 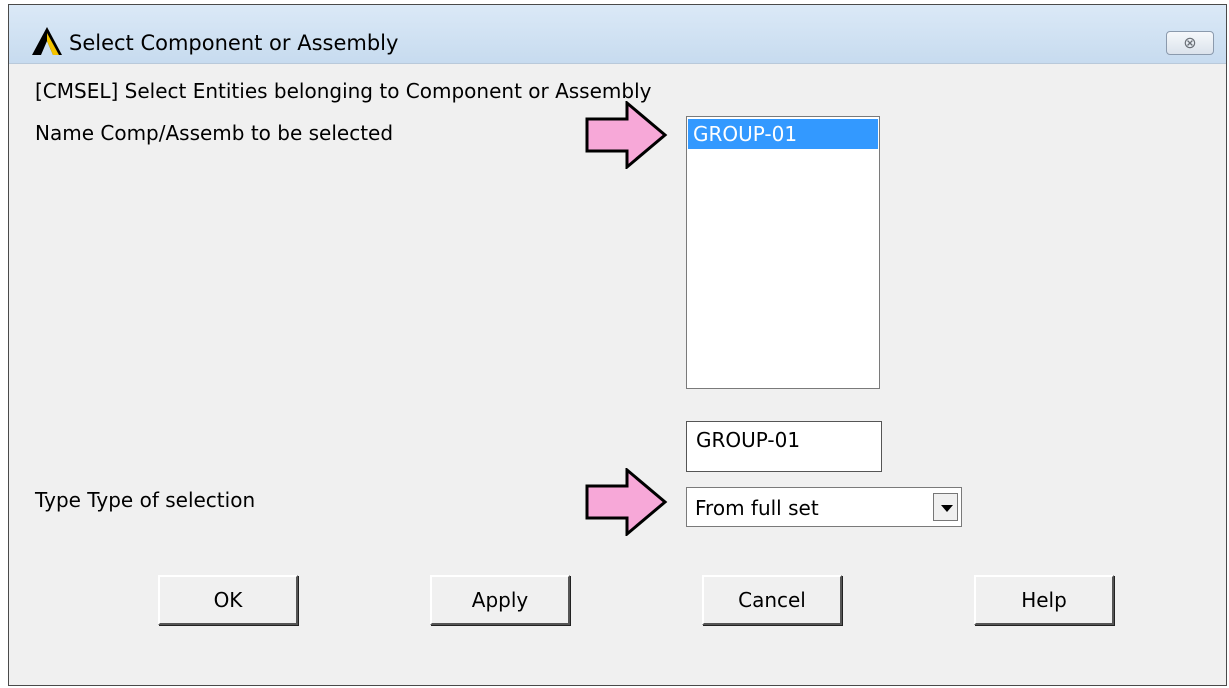 I want to click on close-icon: ⊗, so click(x=1190, y=42).